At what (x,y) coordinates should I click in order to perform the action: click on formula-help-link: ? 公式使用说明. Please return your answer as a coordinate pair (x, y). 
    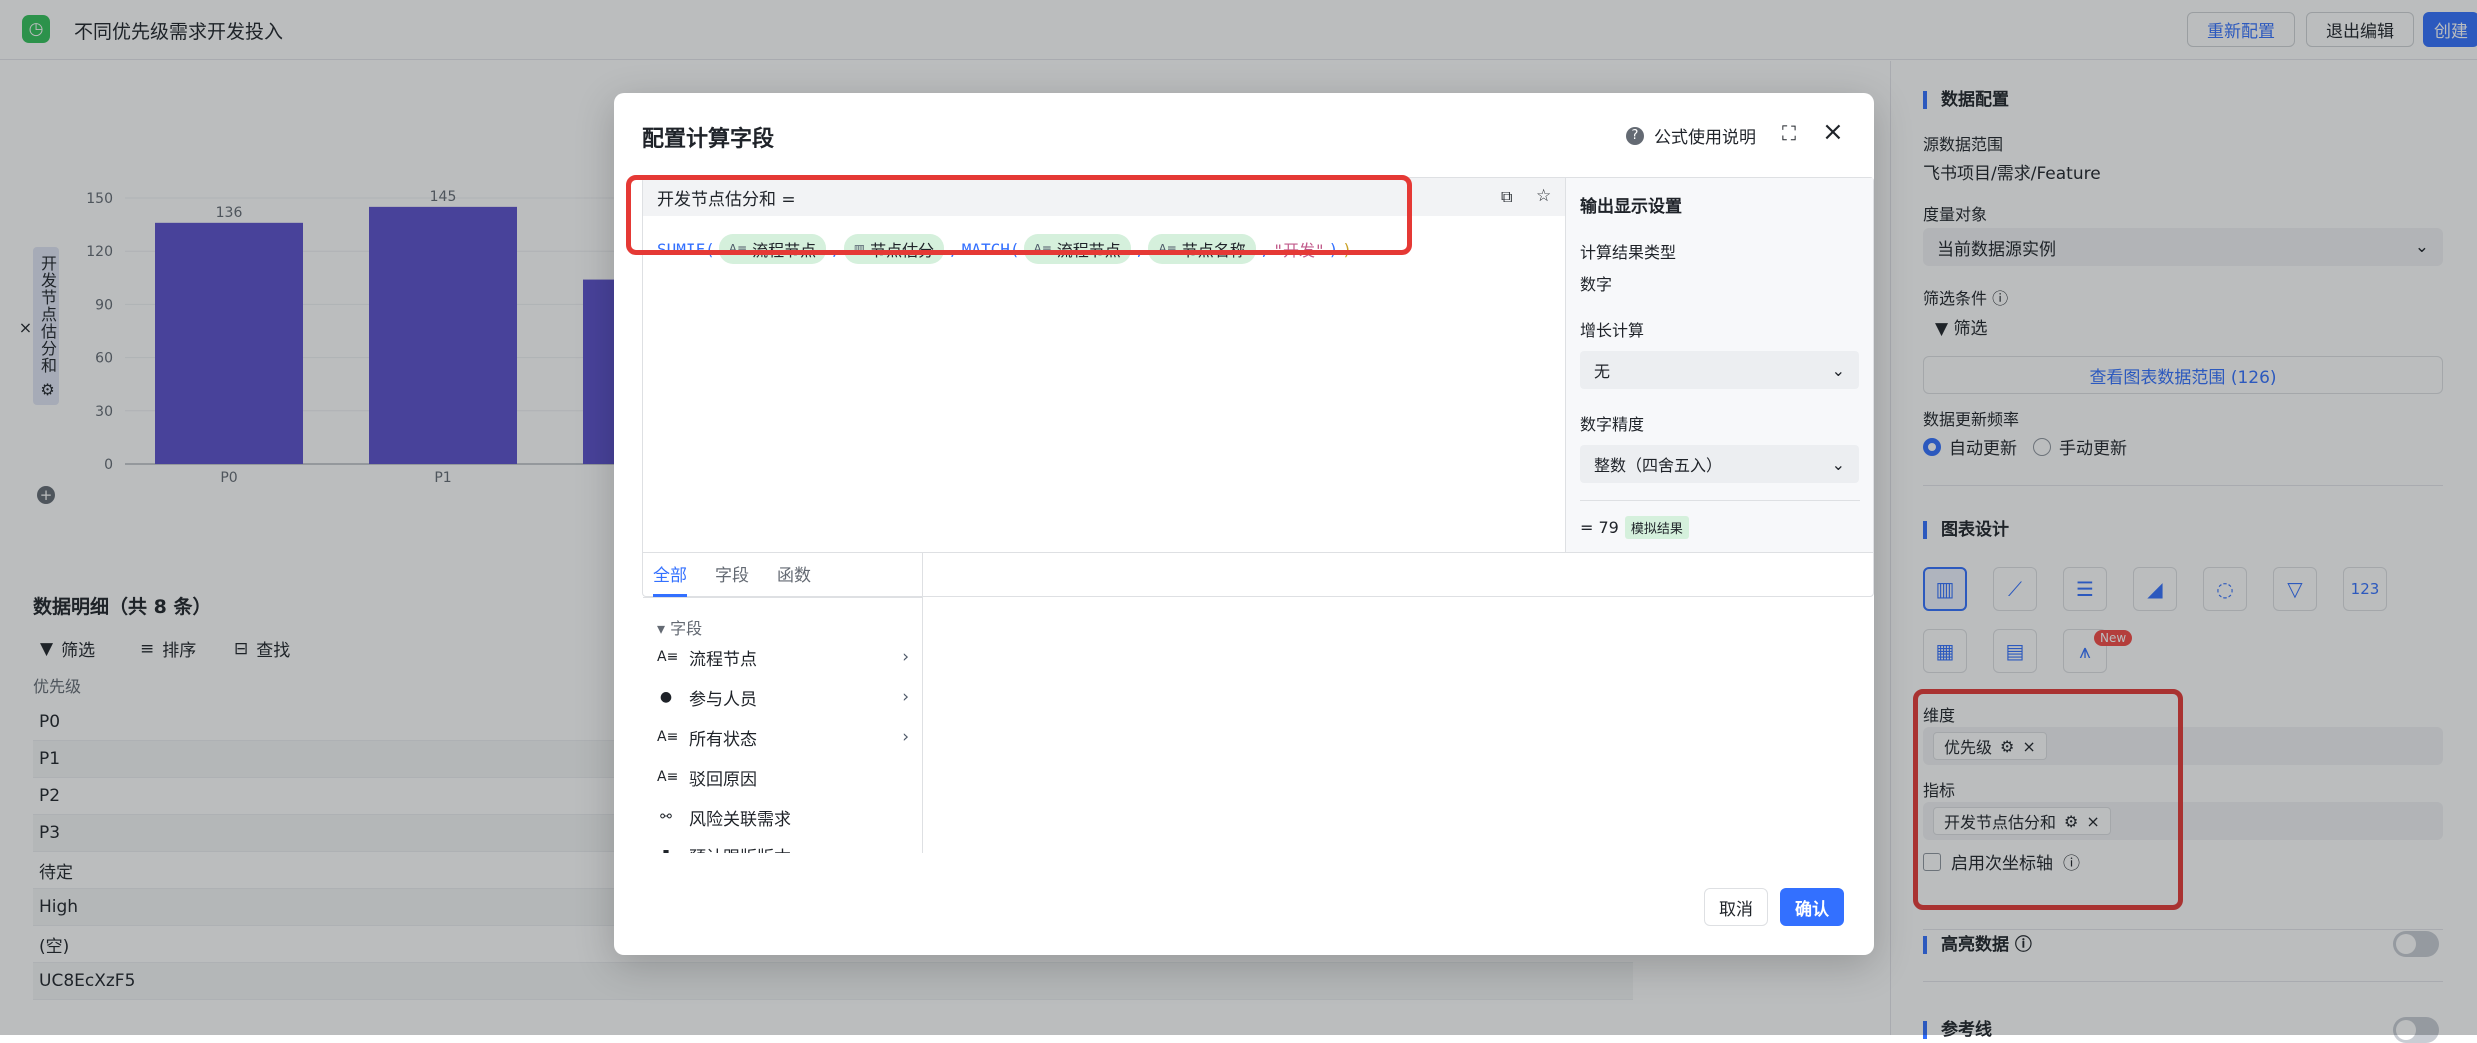
    Looking at the image, I should click on (1691, 135).